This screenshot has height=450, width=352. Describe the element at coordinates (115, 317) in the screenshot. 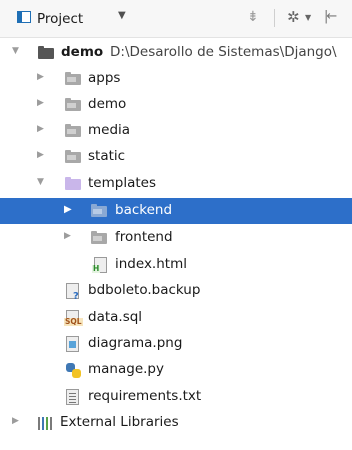

I see `tree-item-label: data.sql` at that location.